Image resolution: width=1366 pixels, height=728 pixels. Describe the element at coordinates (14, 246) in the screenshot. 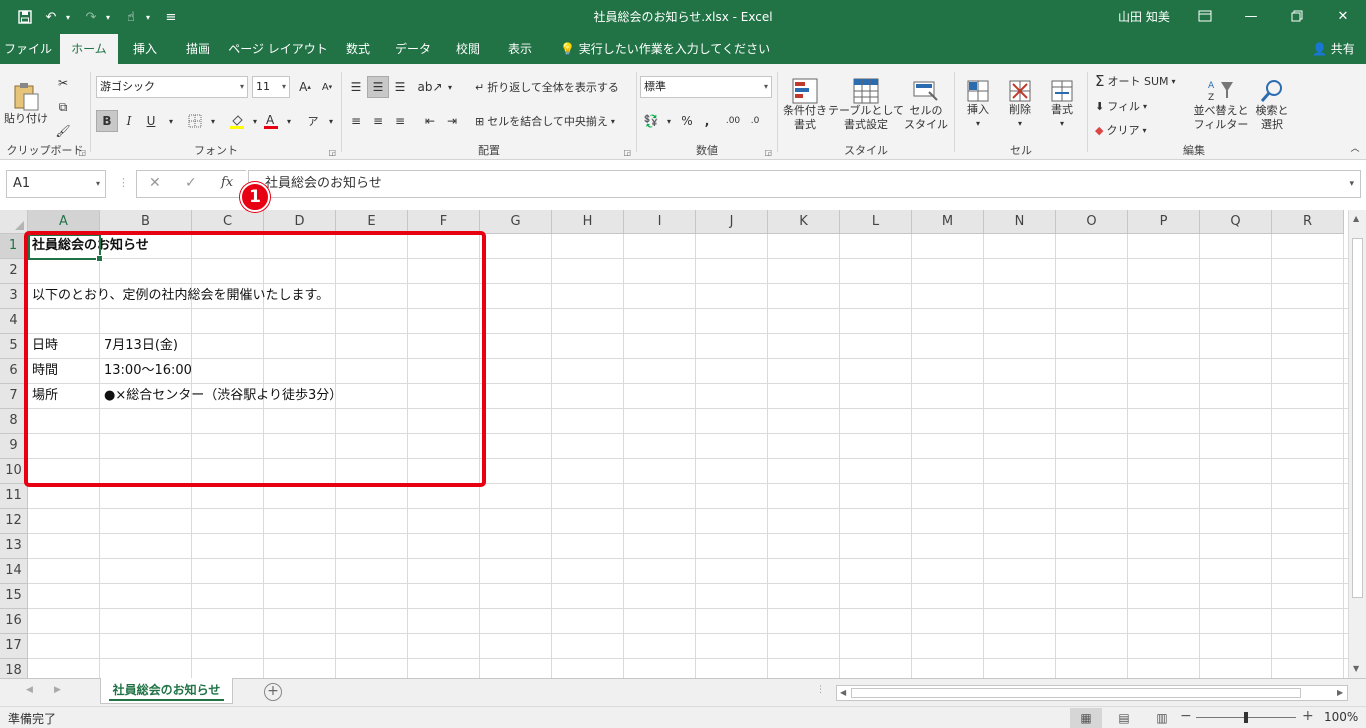

I see `row-header-1: 1` at that location.